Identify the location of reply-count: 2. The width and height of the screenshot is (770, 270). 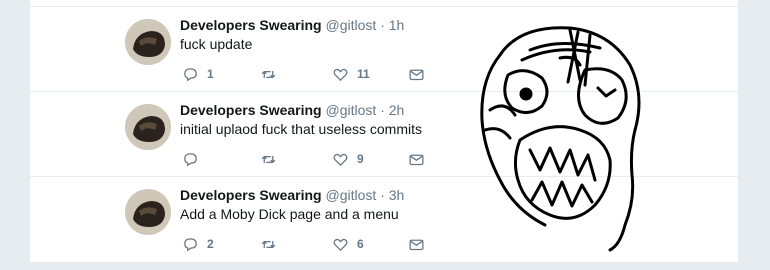
(210, 244).